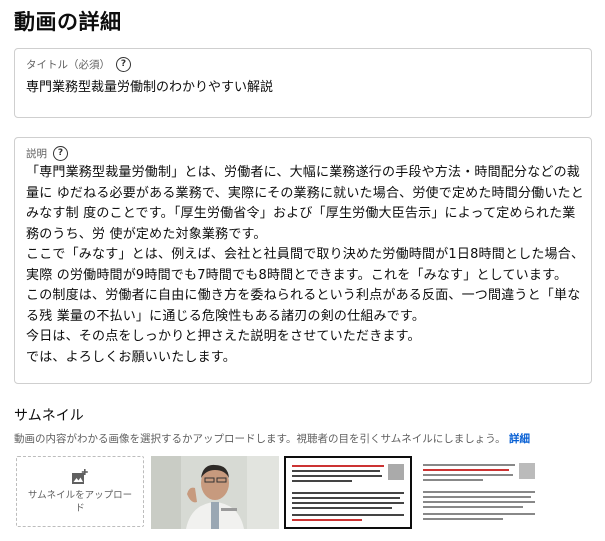 Image resolution: width=605 pixels, height=541 pixels. I want to click on thumbnail-learn-more-link: 詳細, so click(519, 439).